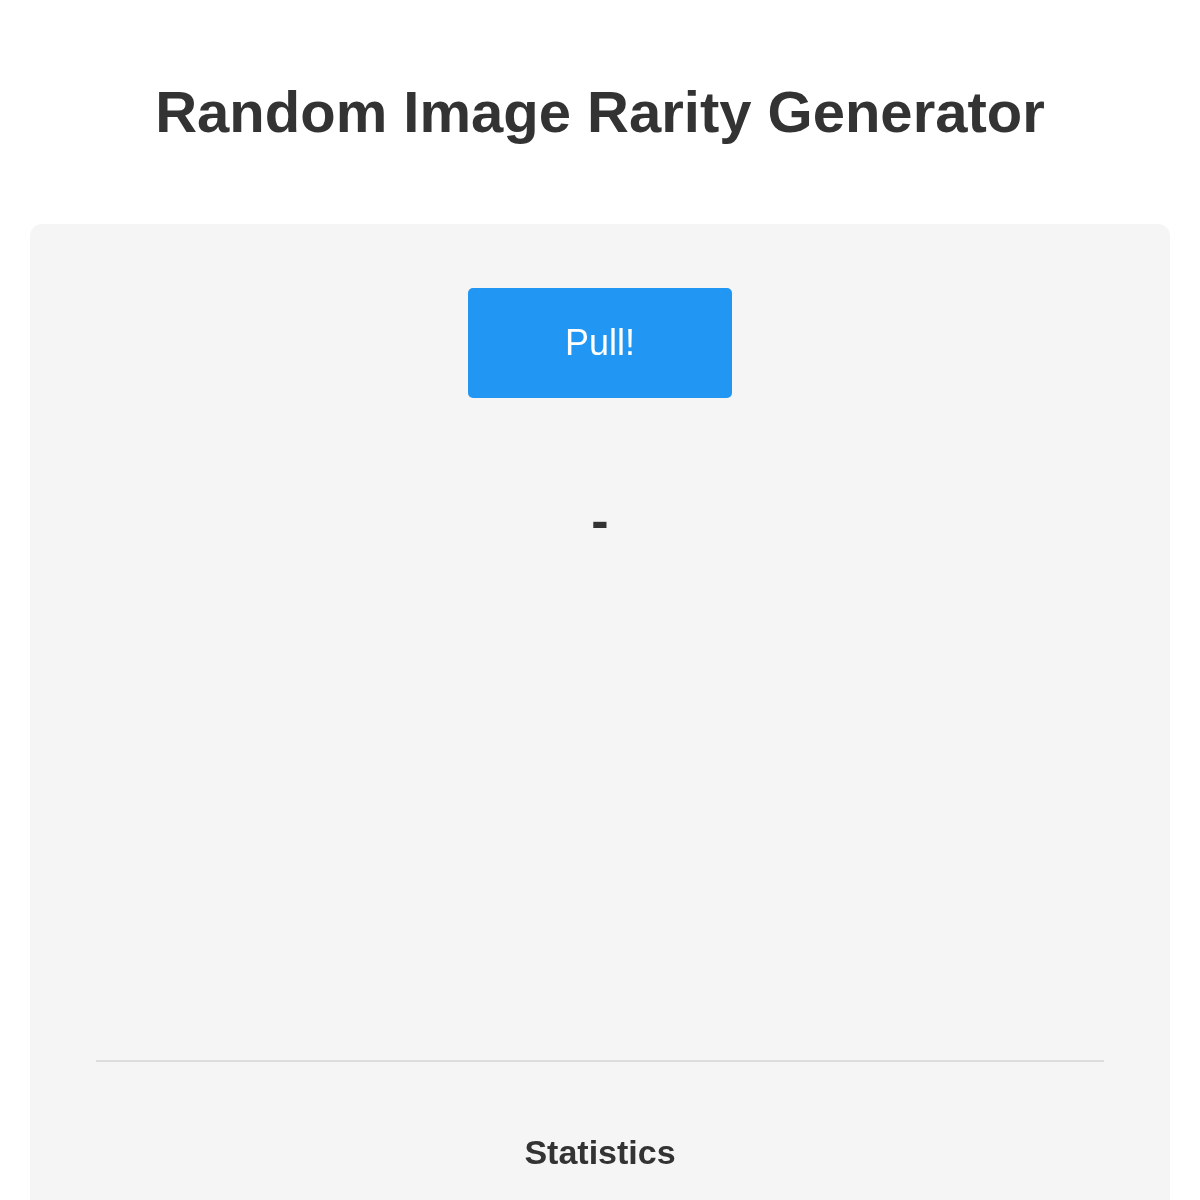  I want to click on pull-button: Pull!, so click(600, 343).